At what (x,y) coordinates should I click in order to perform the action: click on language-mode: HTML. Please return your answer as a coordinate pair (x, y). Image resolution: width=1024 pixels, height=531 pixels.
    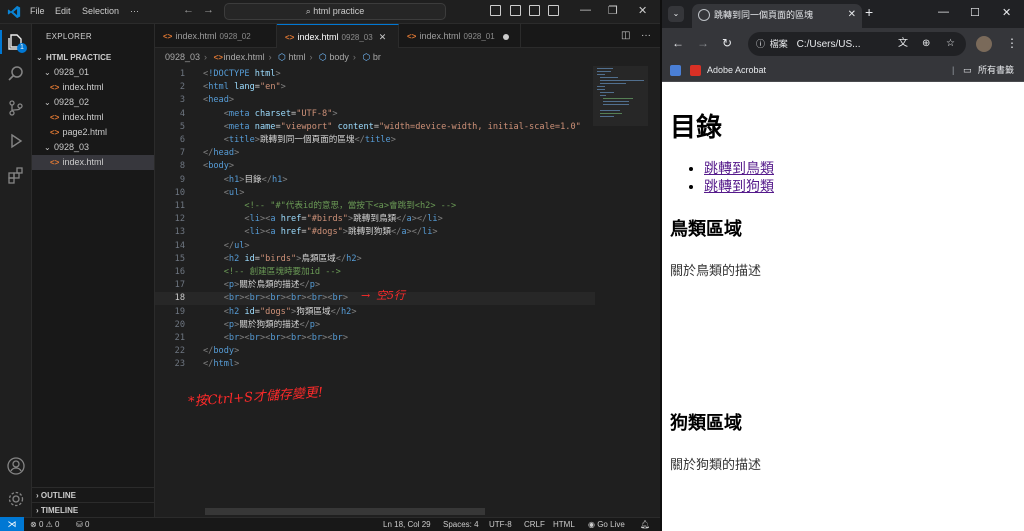
    Looking at the image, I should click on (564, 524).